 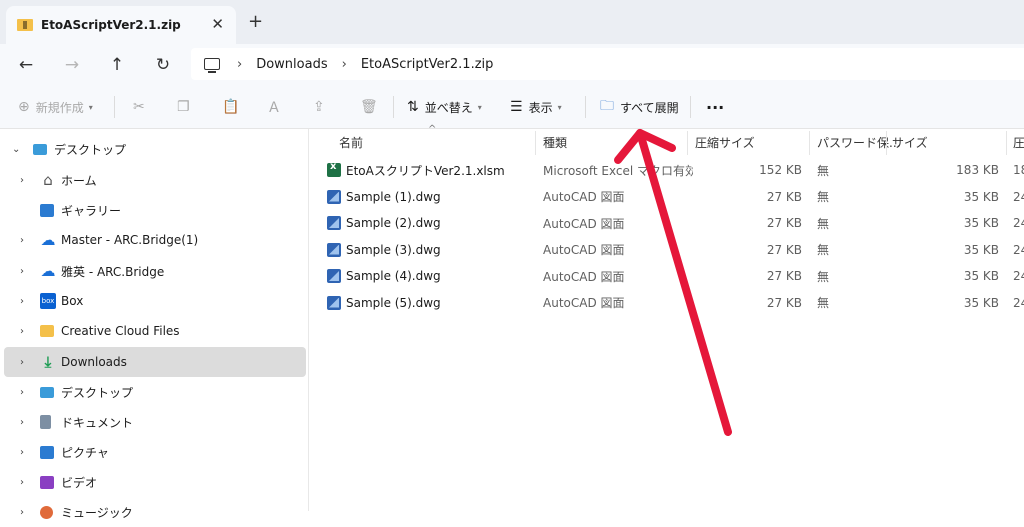 I want to click on sidebar-item-pictures: › ピクチャ, so click(x=155, y=452).